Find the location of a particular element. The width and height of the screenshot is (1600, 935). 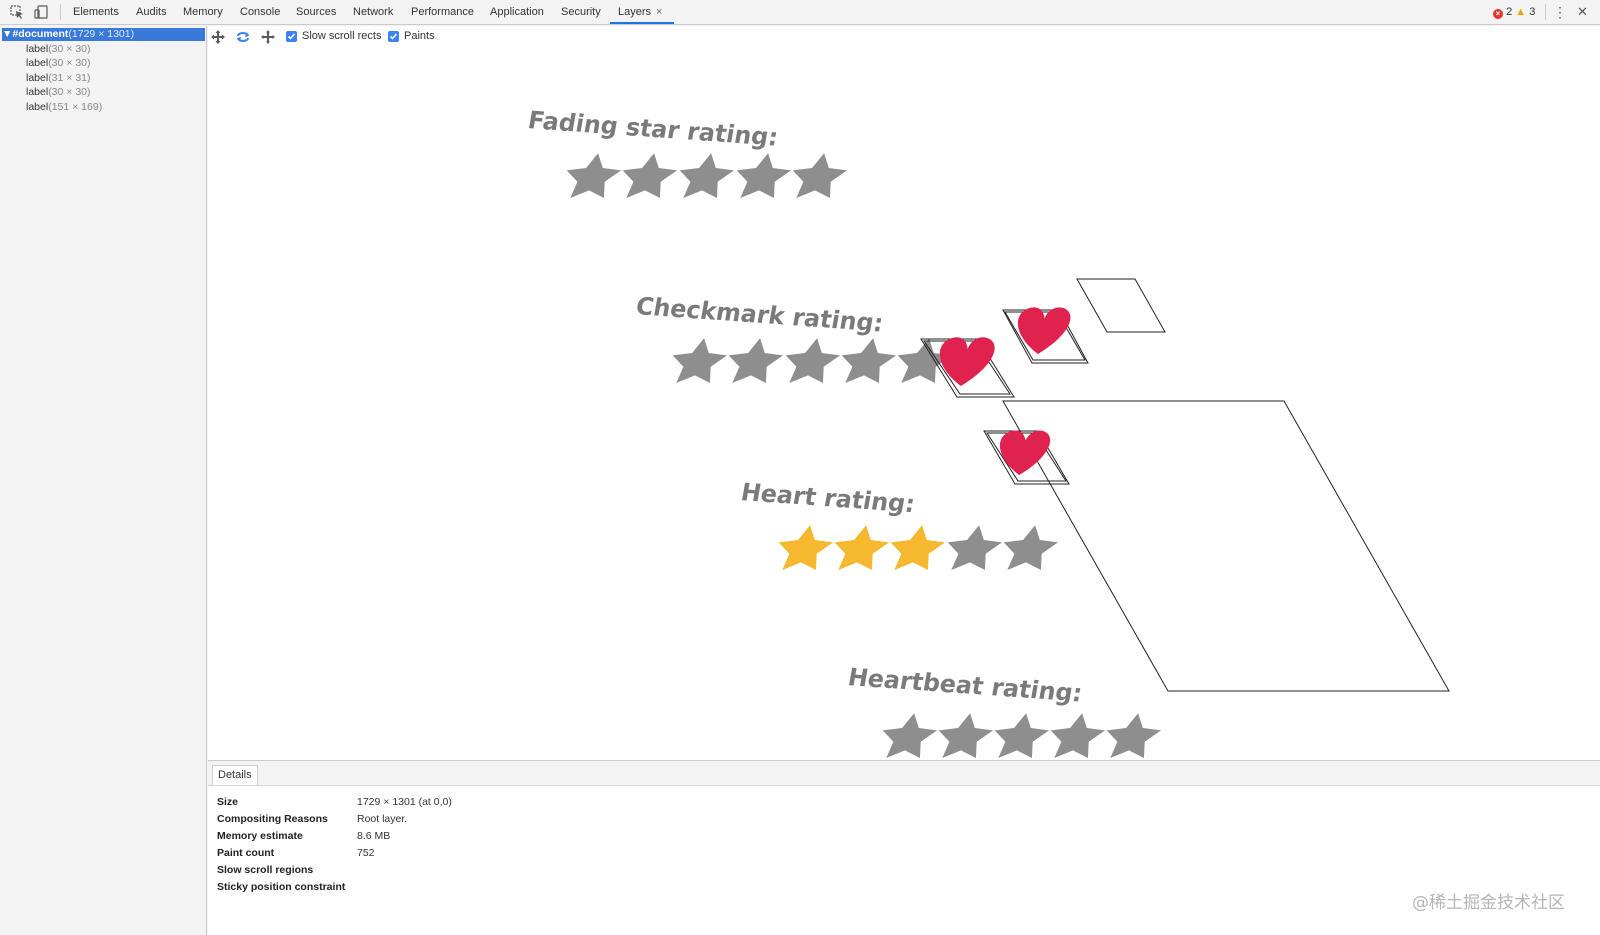

tab-sources: Sources is located at coordinates (316, 12).